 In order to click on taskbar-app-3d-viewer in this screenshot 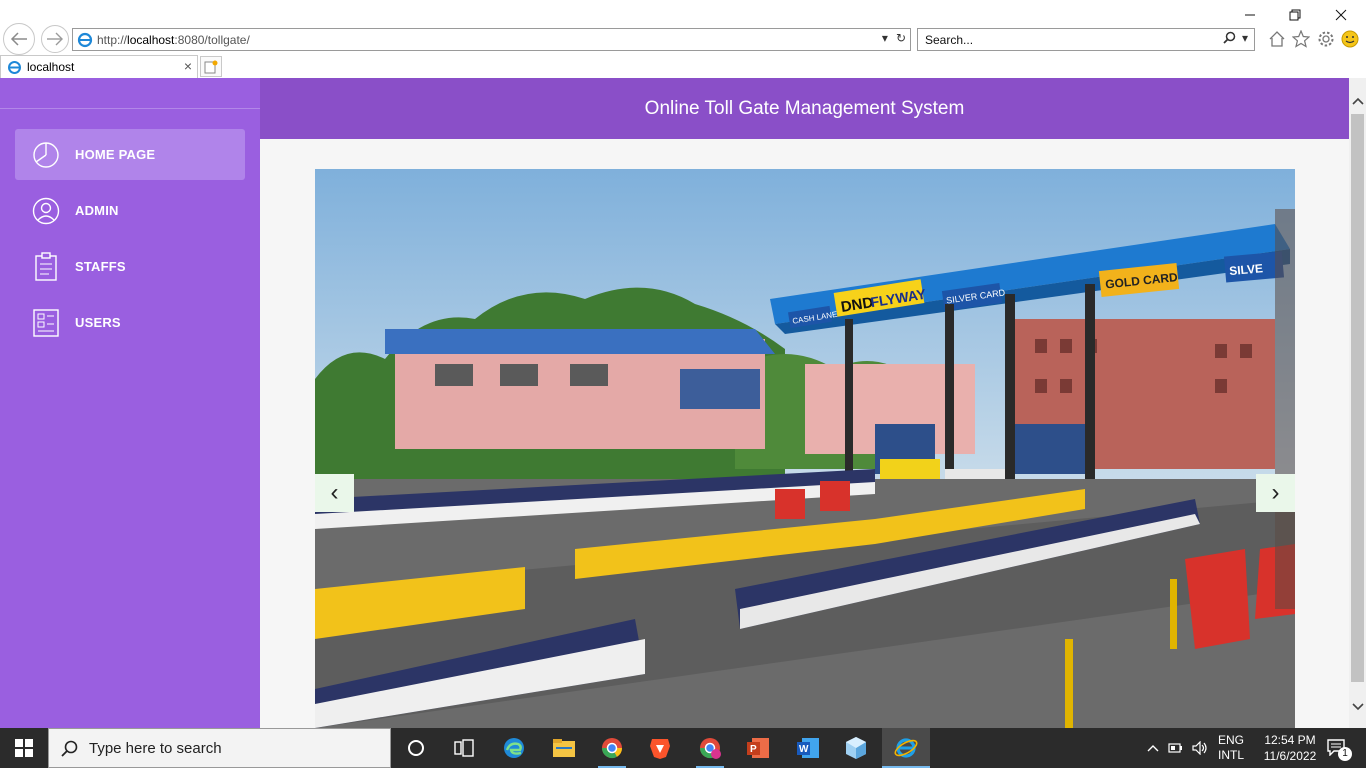, I will do `click(856, 748)`.